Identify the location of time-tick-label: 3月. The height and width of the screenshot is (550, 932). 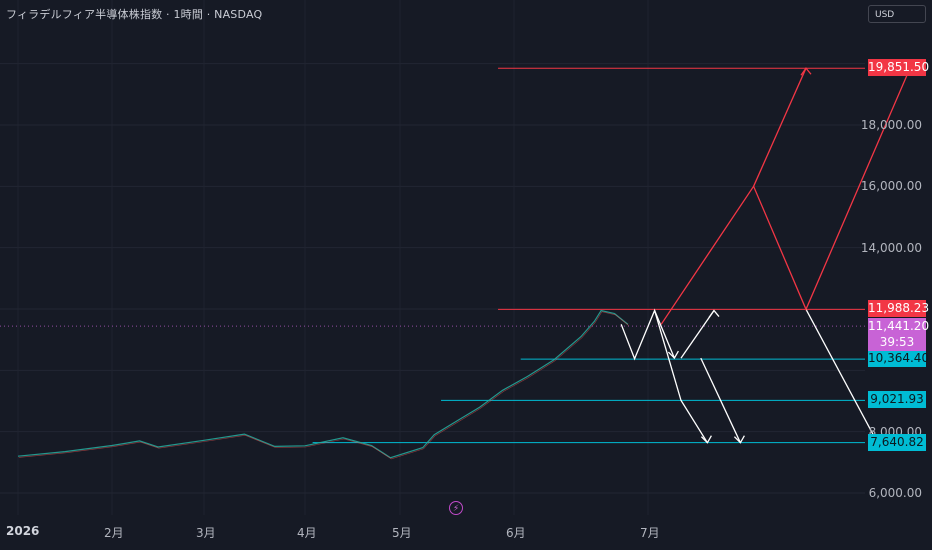
(206, 533).